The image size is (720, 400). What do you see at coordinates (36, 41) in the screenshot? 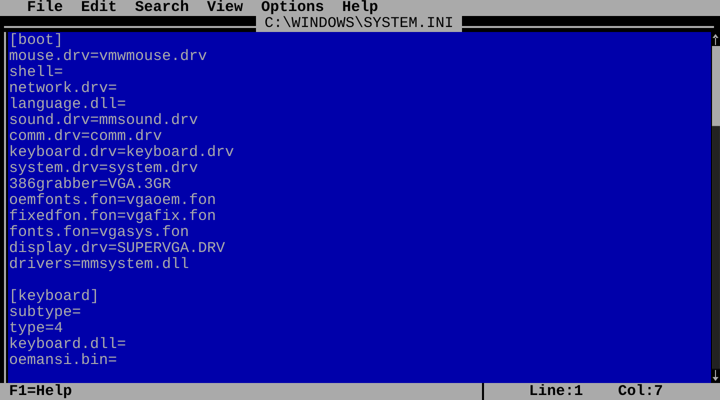
I see `section-header: [boot]` at bounding box center [36, 41].